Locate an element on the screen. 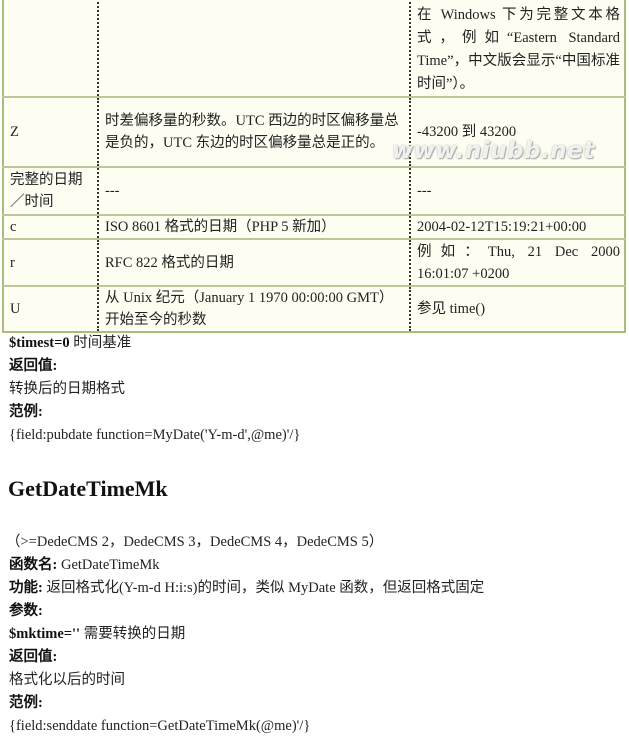 The image size is (629, 741). function-label: 功能: is located at coordinates (26, 588).